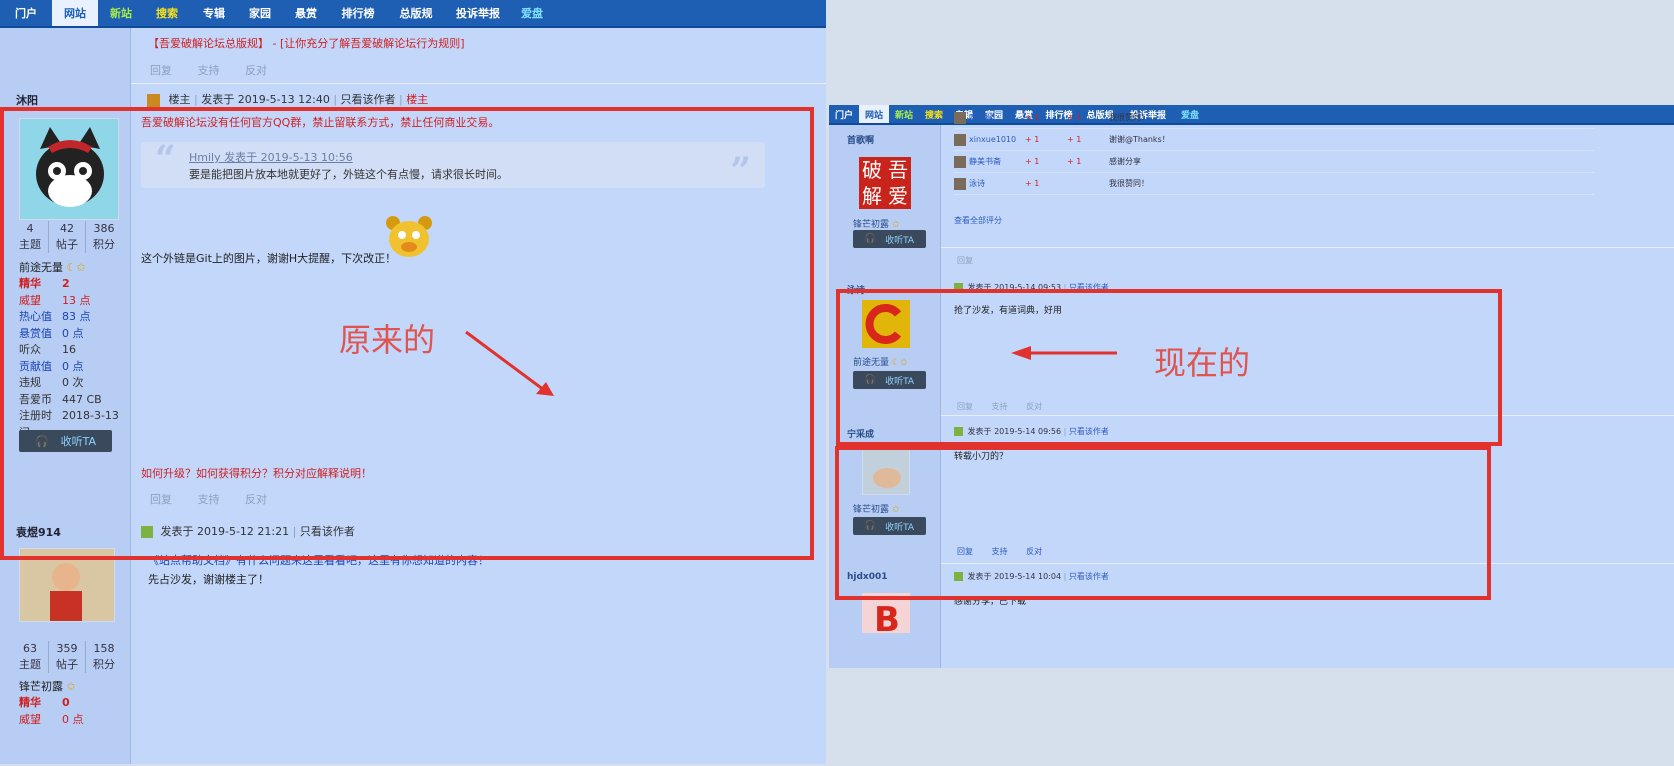 Image resolution: width=1674 pixels, height=766 pixels. I want to click on post2-props: 精华 0 威望 0 点, so click(74, 711).